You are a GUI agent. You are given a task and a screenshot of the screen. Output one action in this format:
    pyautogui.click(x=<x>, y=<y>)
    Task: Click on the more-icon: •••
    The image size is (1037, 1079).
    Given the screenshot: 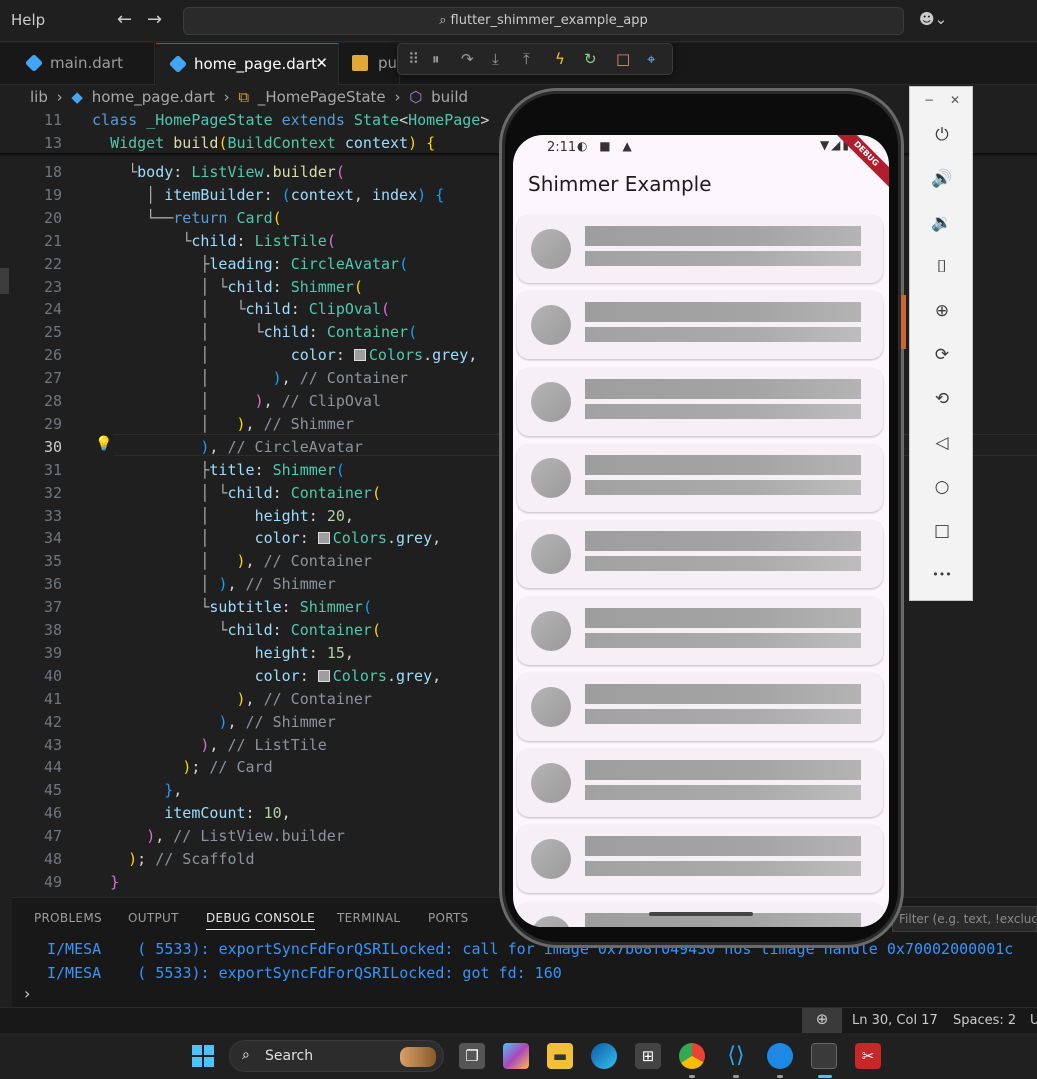 What is the action you would take?
    pyautogui.click(x=942, y=575)
    